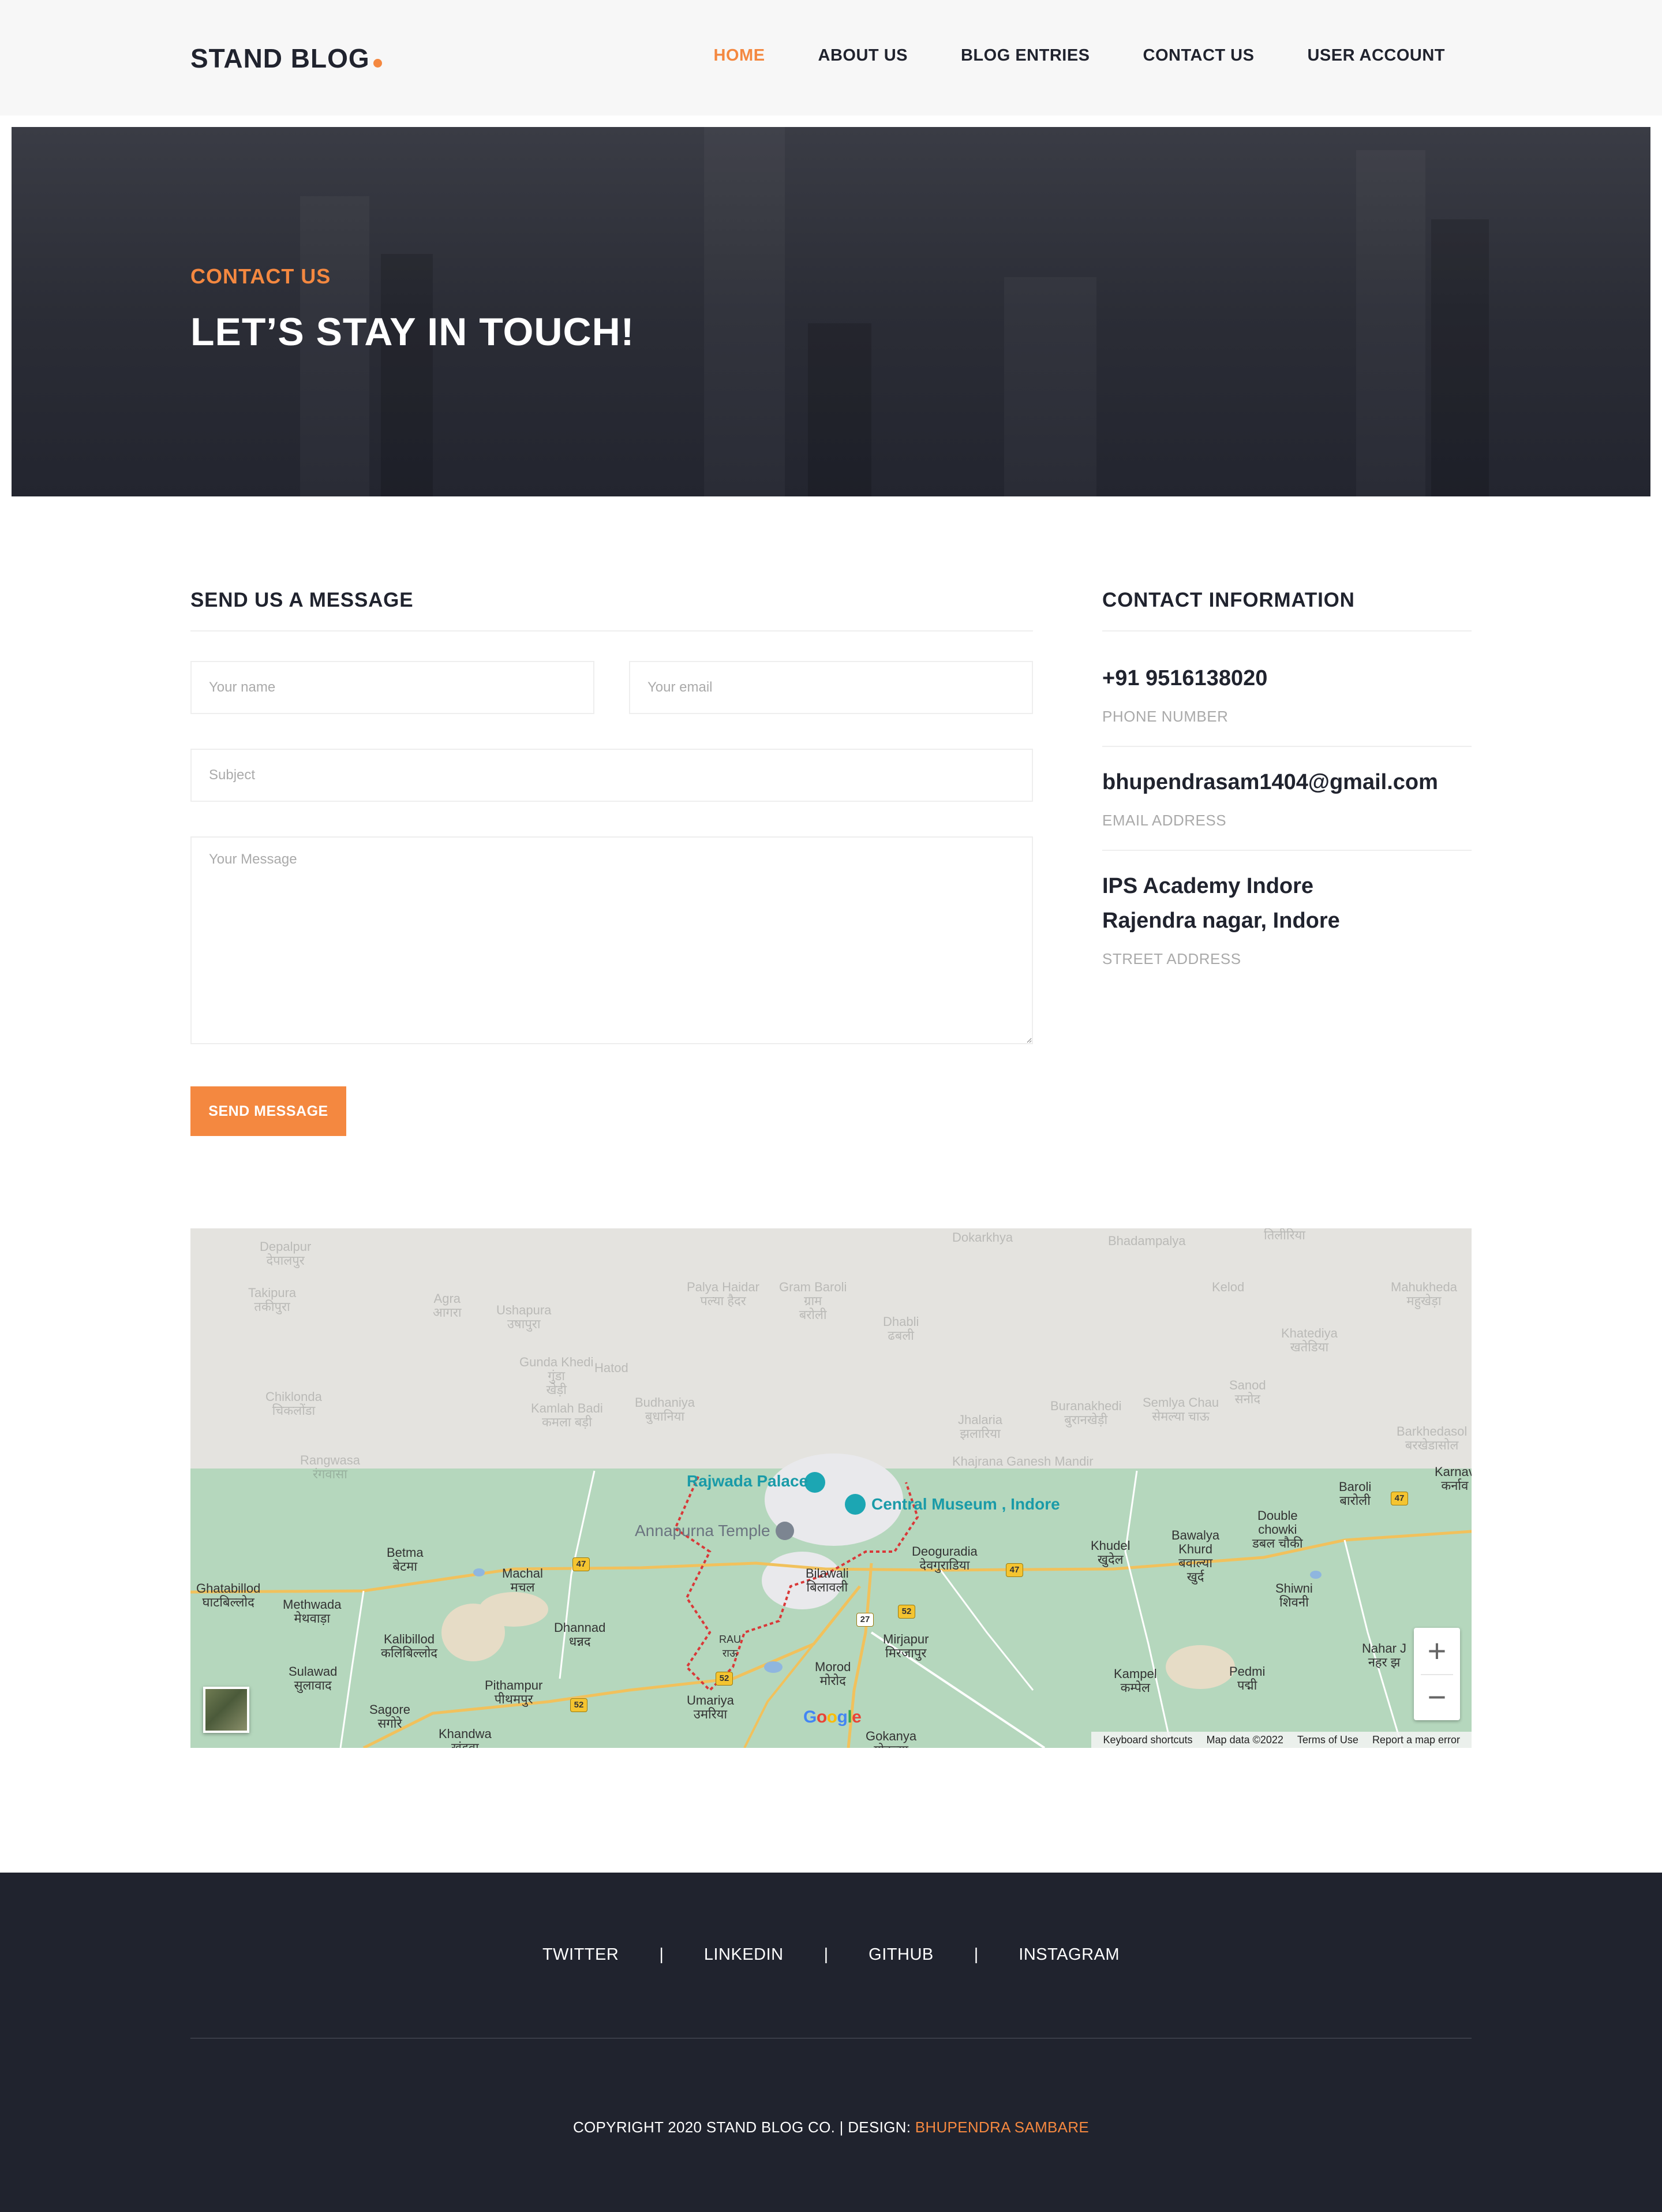  What do you see at coordinates (293, 1404) in the screenshot?
I see `map-place-label: Chiklonda चिकलोंडा` at bounding box center [293, 1404].